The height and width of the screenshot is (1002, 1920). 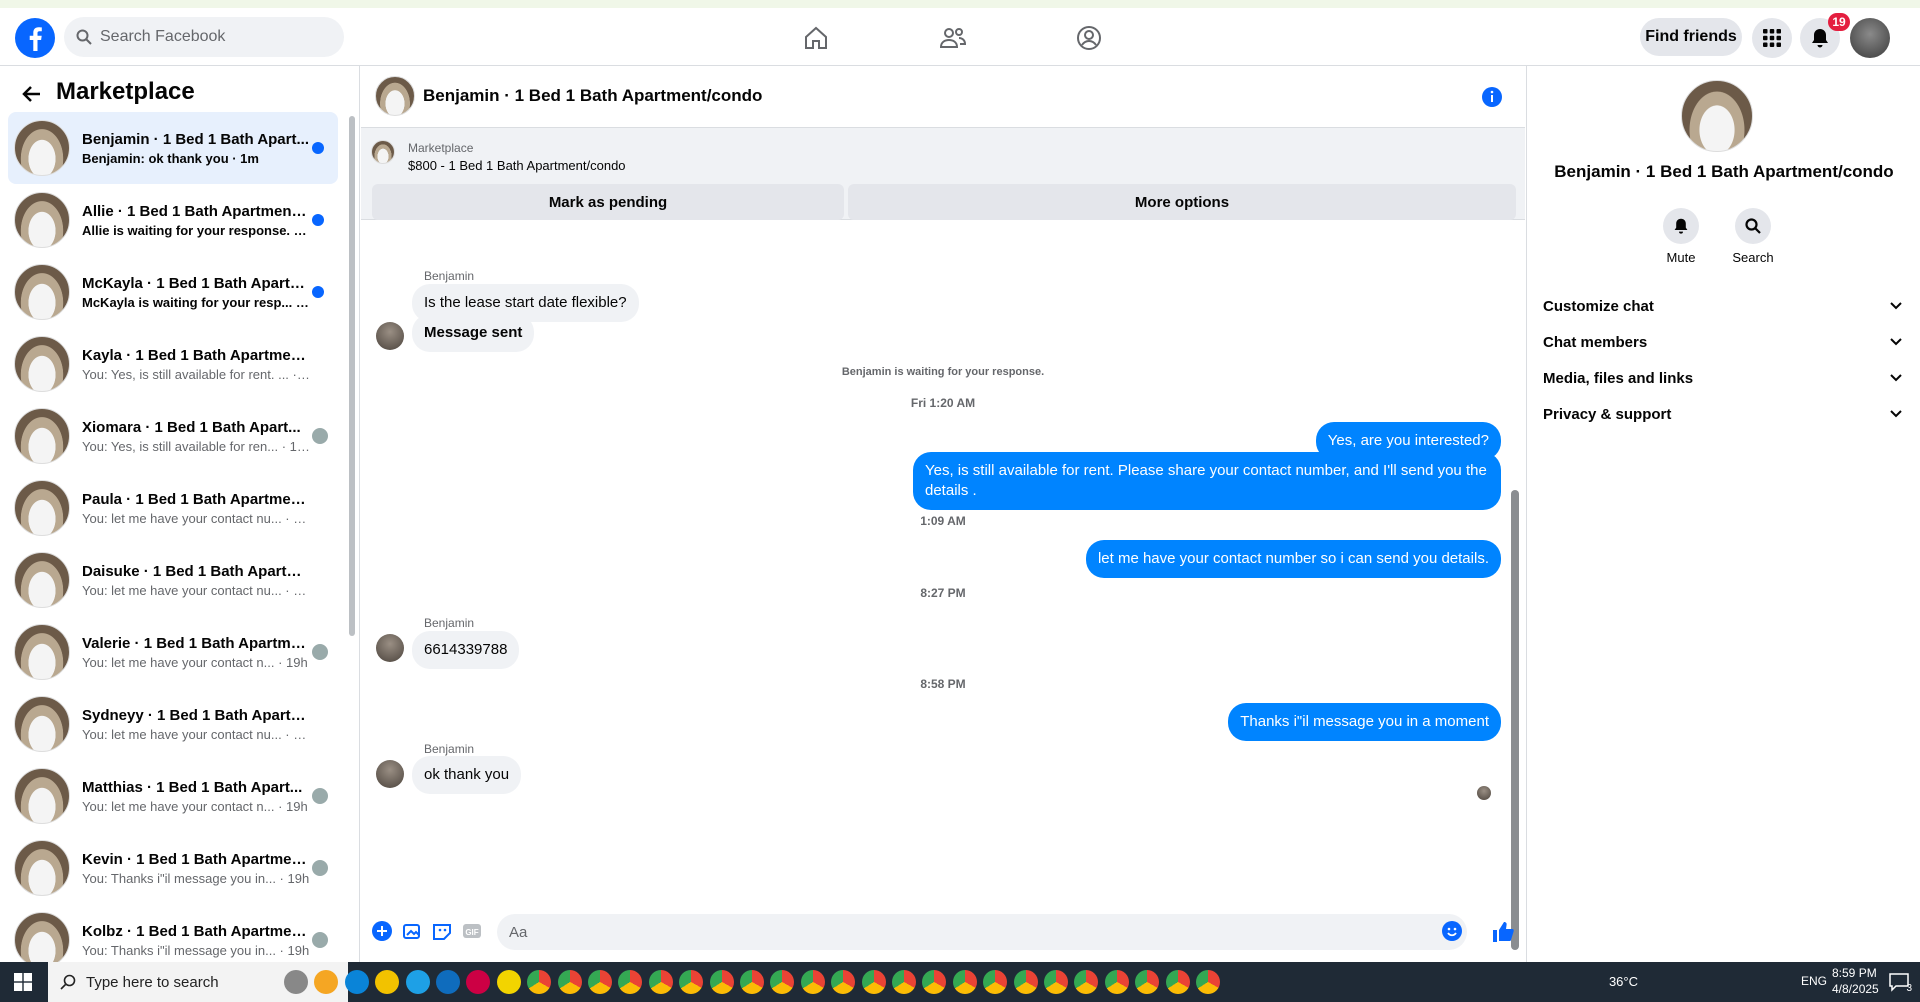 I want to click on privacy-support-section: Privacy & support, so click(x=1723, y=414).